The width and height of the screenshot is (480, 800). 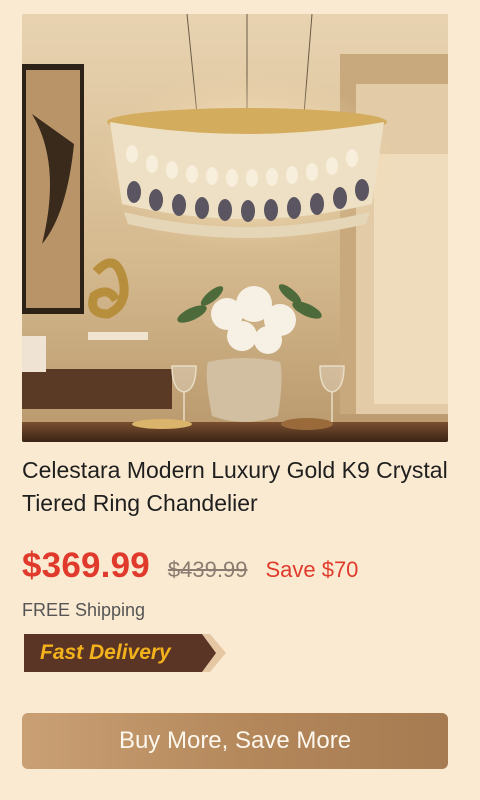 What do you see at coordinates (207, 569) in the screenshot?
I see `original-price: $439.99` at bounding box center [207, 569].